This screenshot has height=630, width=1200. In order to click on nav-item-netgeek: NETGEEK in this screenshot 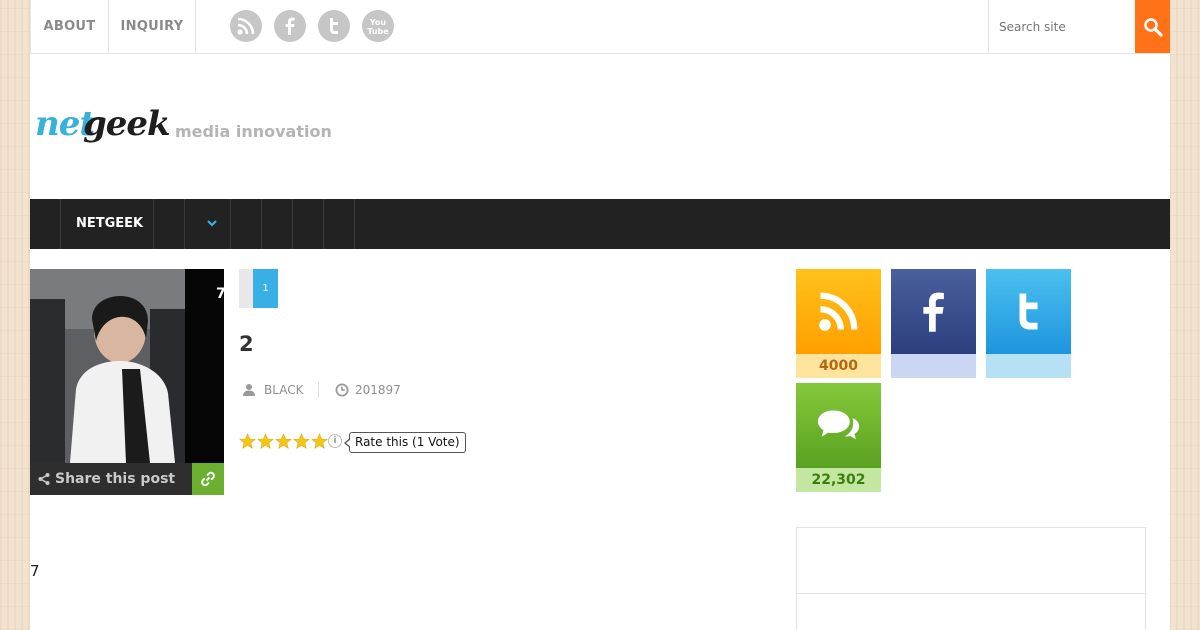, I will do `click(109, 224)`.